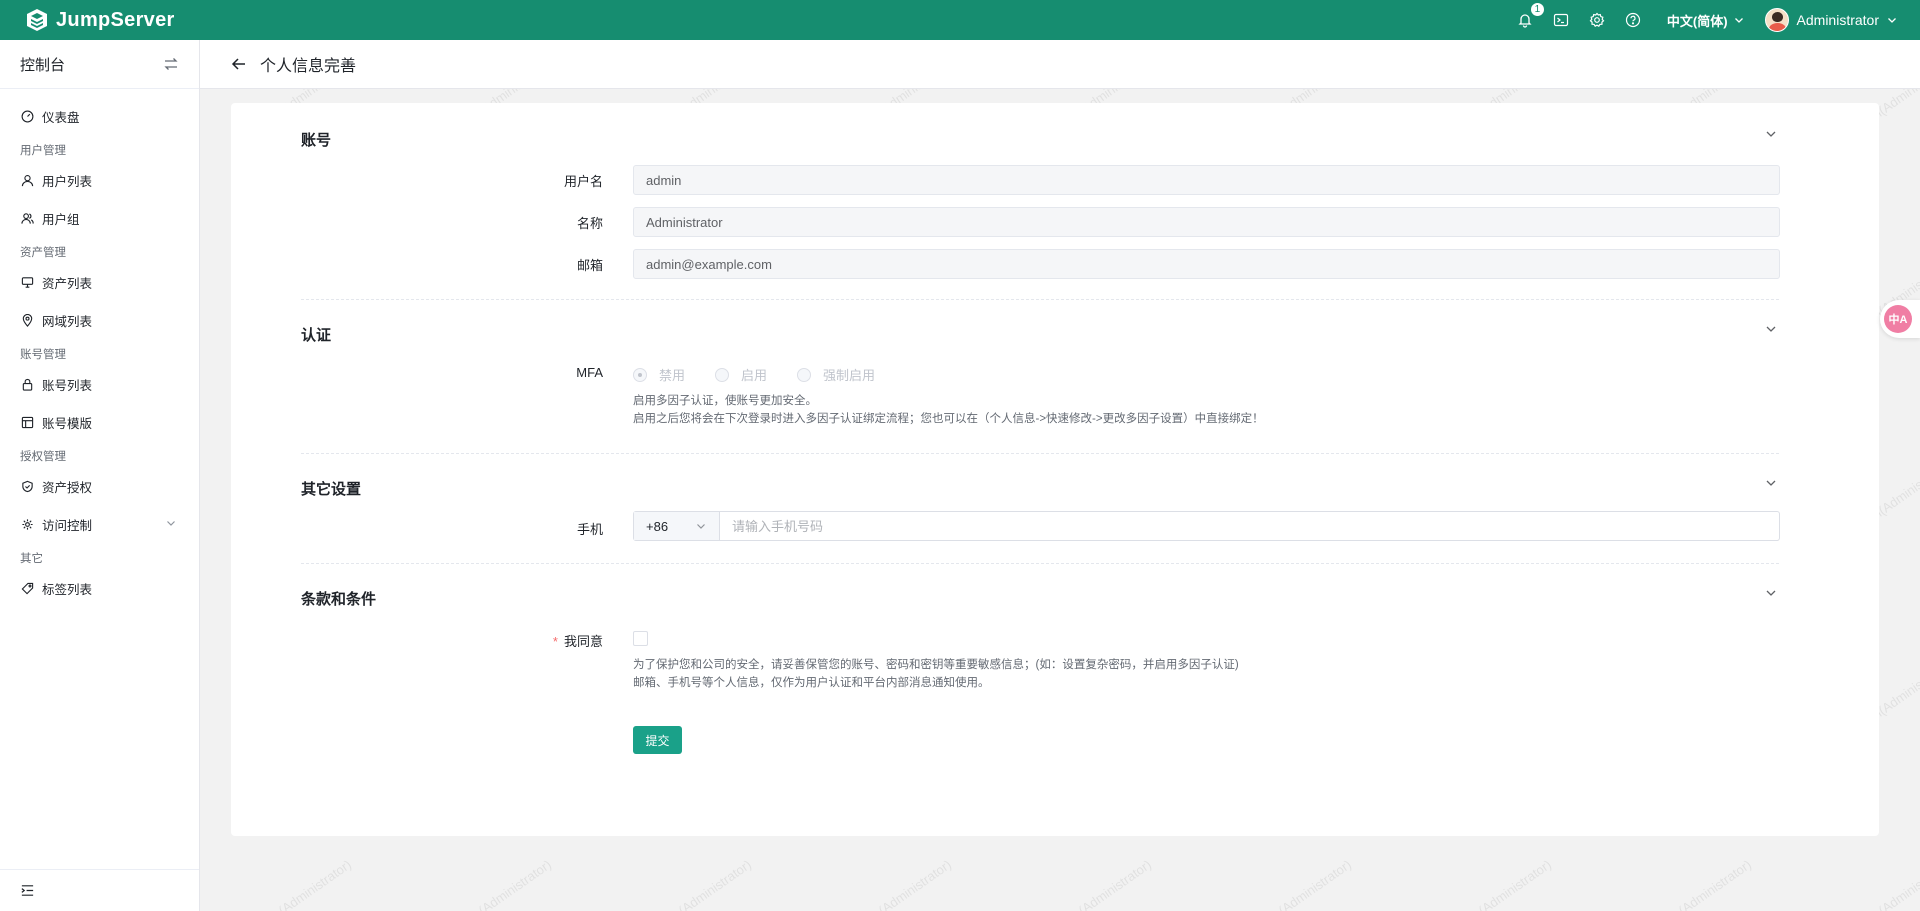  Describe the element at coordinates (577, 641) in the screenshot. I see `agree-label: * 我同意` at that location.